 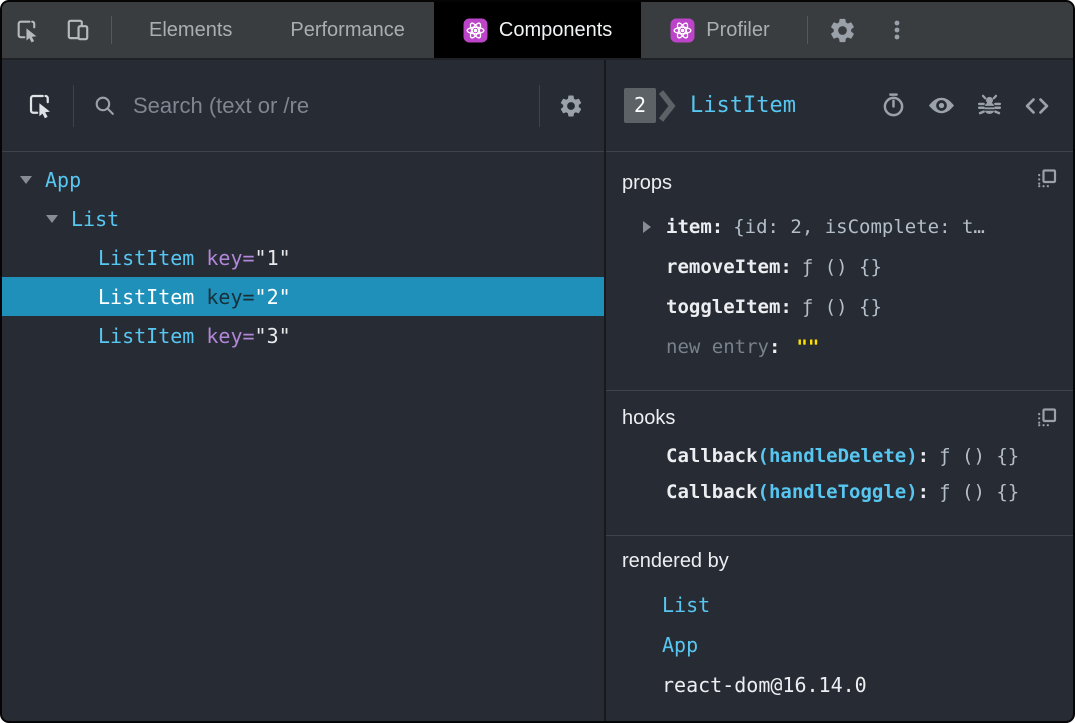 I want to click on view-source-code-icon, so click(x=1037, y=106).